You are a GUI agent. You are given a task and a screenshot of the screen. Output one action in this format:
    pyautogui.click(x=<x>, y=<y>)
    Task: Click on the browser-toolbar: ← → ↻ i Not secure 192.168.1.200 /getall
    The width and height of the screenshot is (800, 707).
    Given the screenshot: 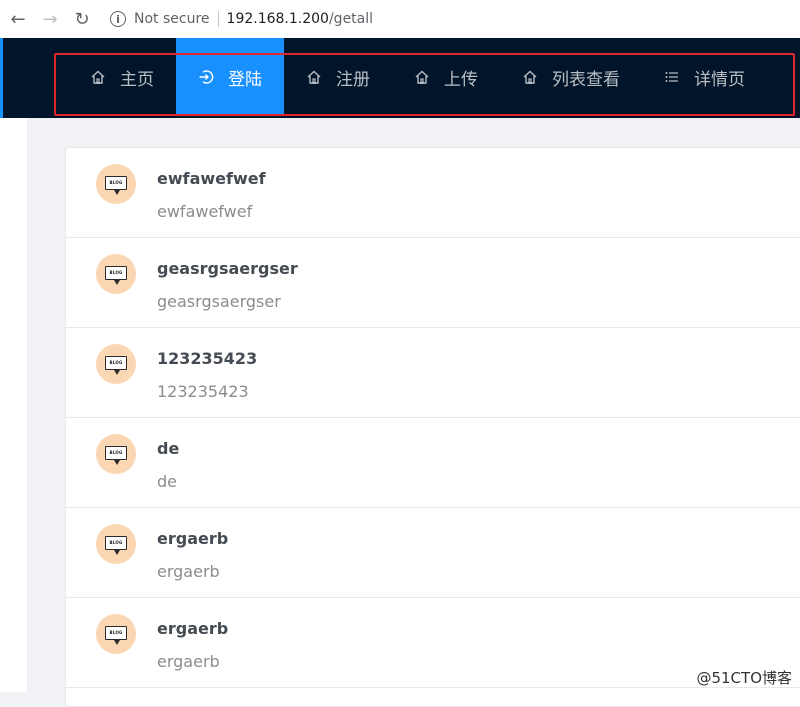 What is the action you would take?
    pyautogui.click(x=400, y=19)
    